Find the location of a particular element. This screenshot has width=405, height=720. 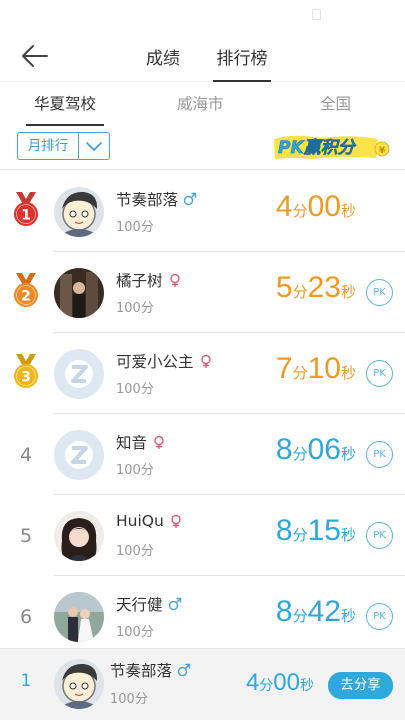

leaderboard-row: 6 天行健 100分 8分42秒 PK is located at coordinates (202, 616).